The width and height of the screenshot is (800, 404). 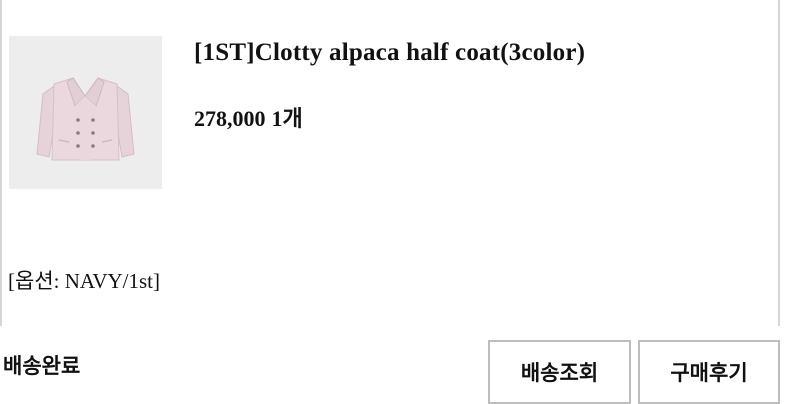 I want to click on coat-photo-icon, so click(x=85, y=112).